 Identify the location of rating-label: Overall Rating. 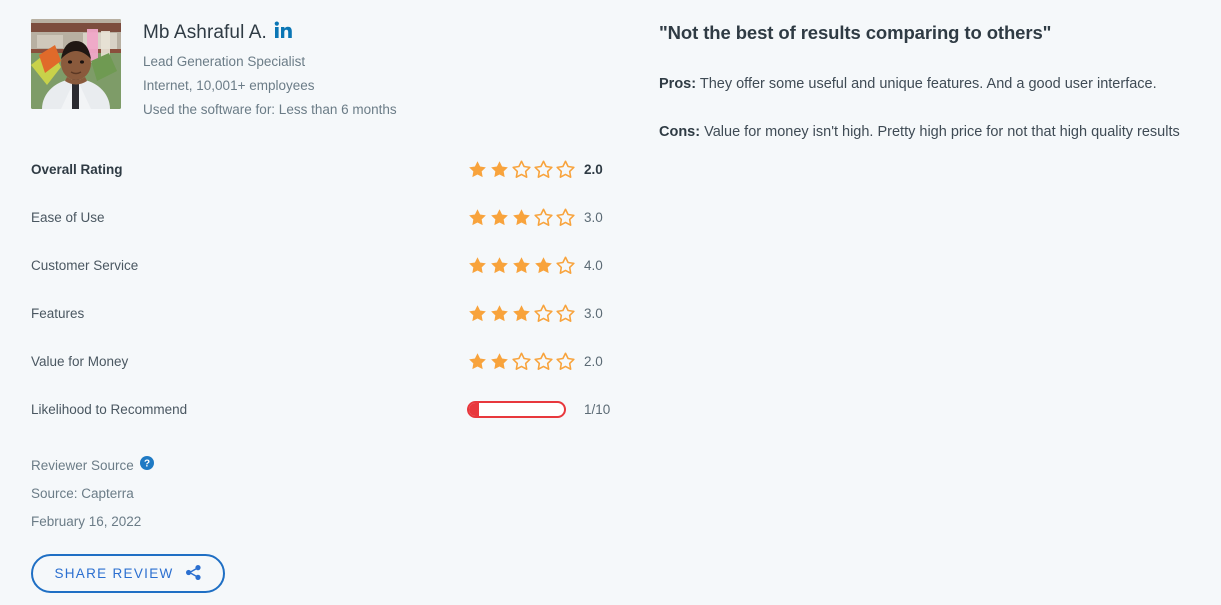
(77, 169).